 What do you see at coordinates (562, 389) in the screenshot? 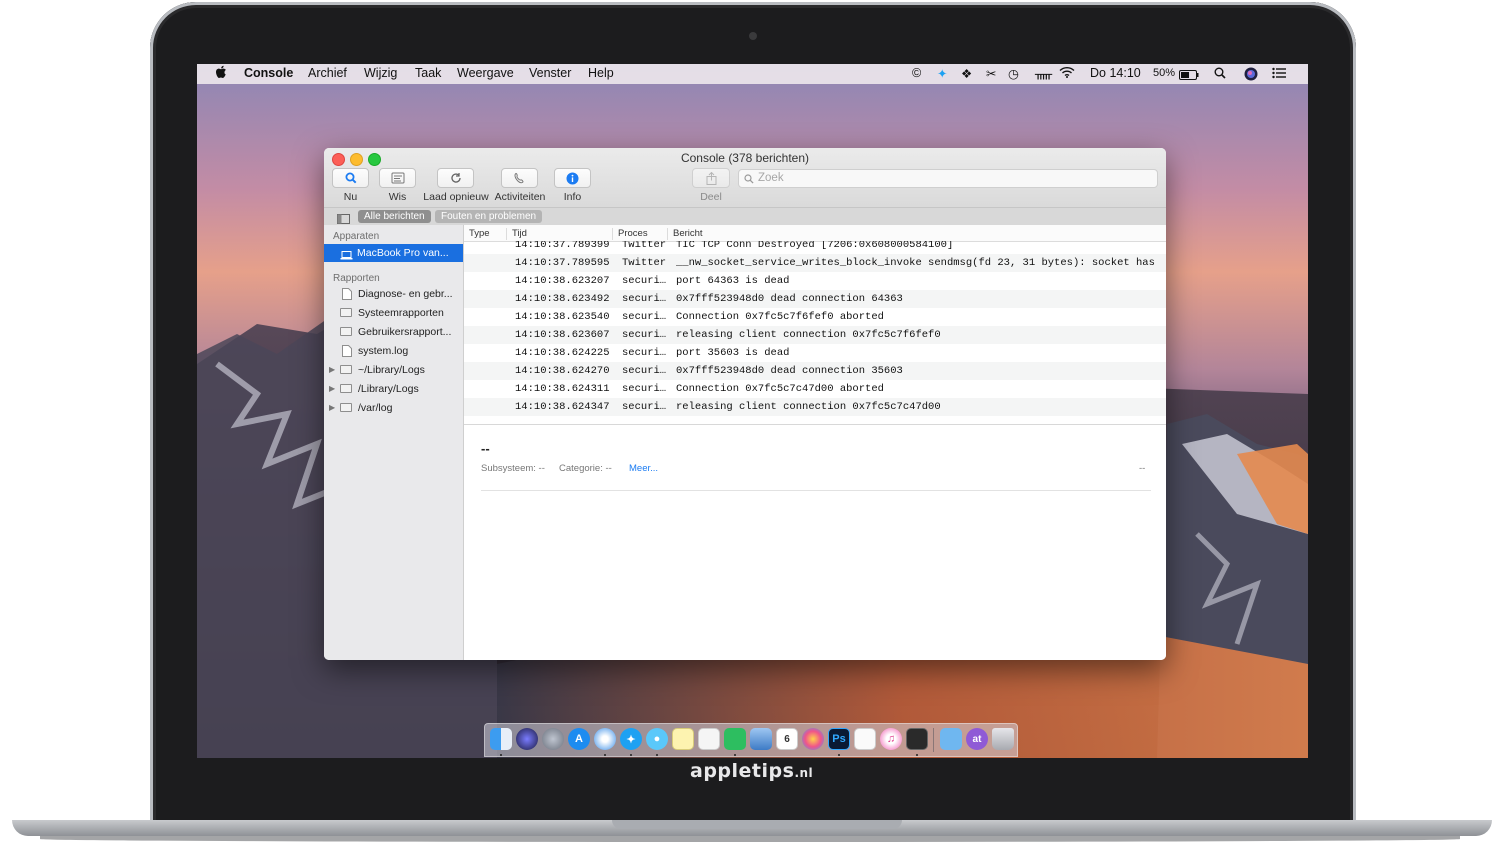
I see `cell-time: 14:10:38.624311` at bounding box center [562, 389].